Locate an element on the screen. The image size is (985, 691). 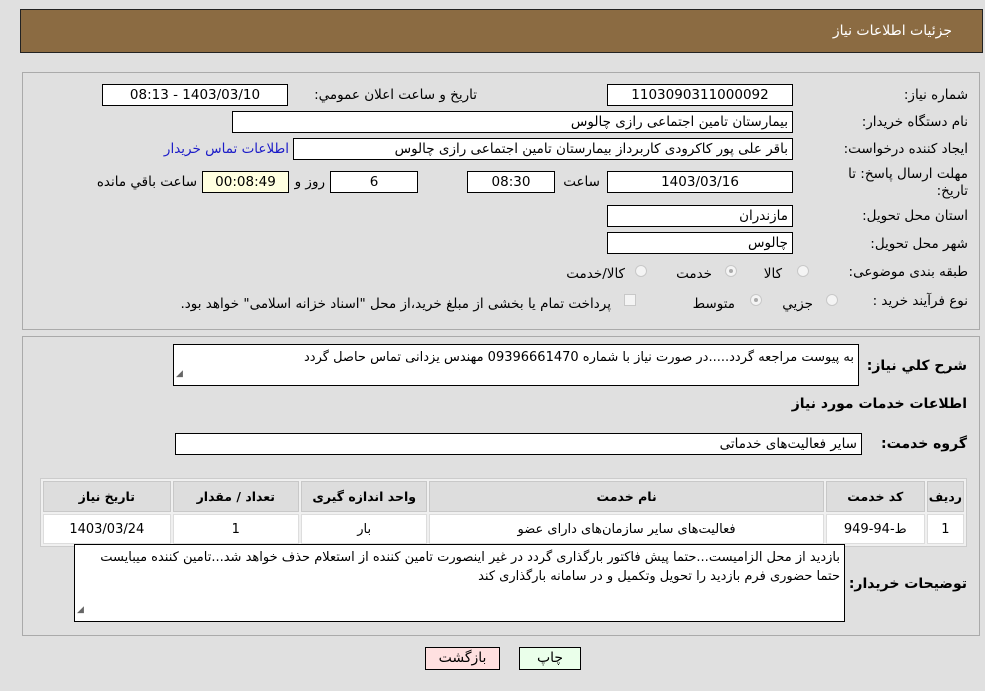
cell-service-name: فعالیت‌های سایر سازمان‌های دارای عضو is located at coordinates (626, 529).